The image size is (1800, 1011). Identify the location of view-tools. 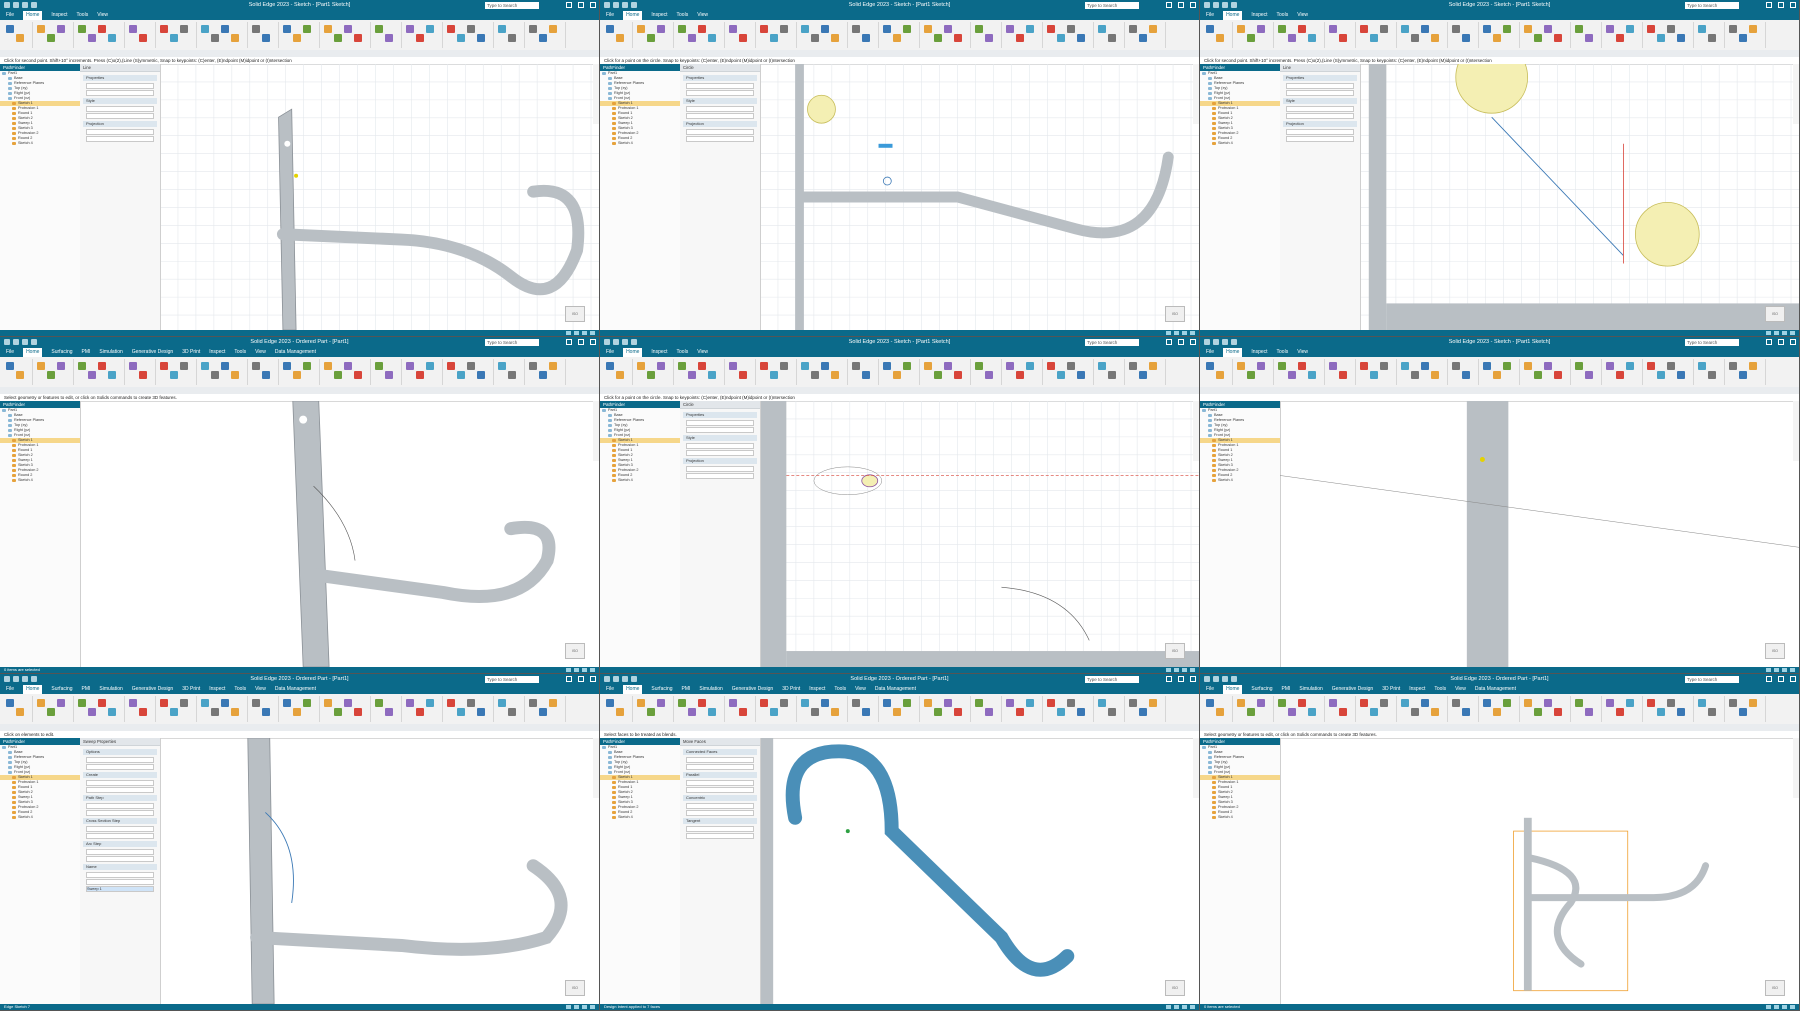
(1796, 768).